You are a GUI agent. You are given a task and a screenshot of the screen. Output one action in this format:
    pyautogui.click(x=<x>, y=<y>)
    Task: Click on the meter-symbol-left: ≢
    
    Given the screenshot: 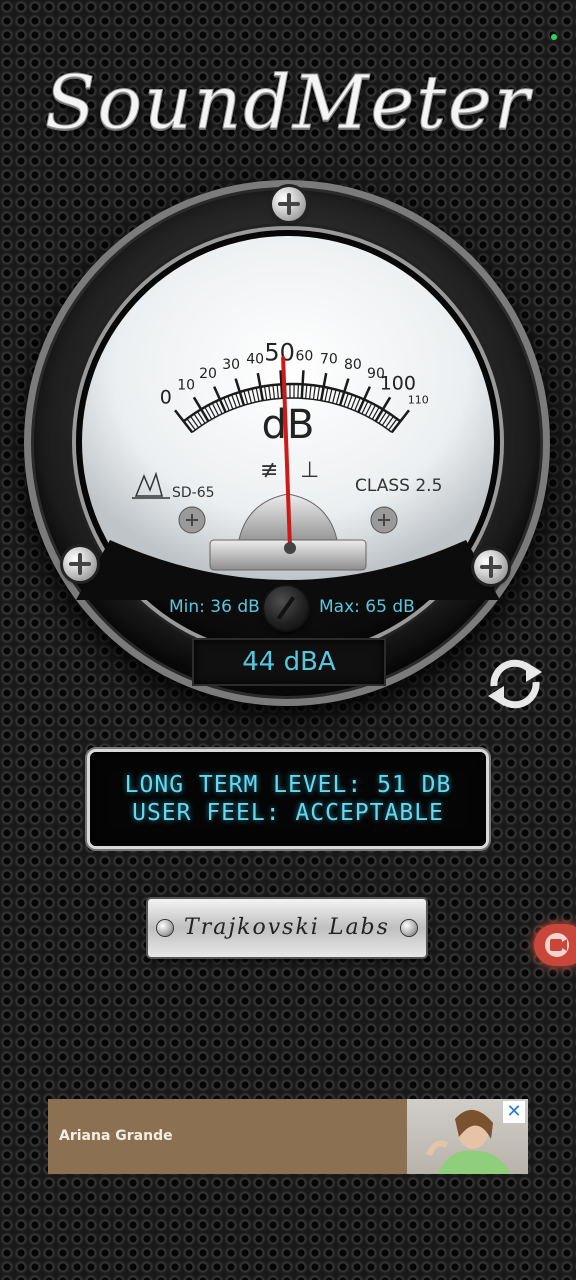 What is the action you would take?
    pyautogui.click(x=269, y=470)
    